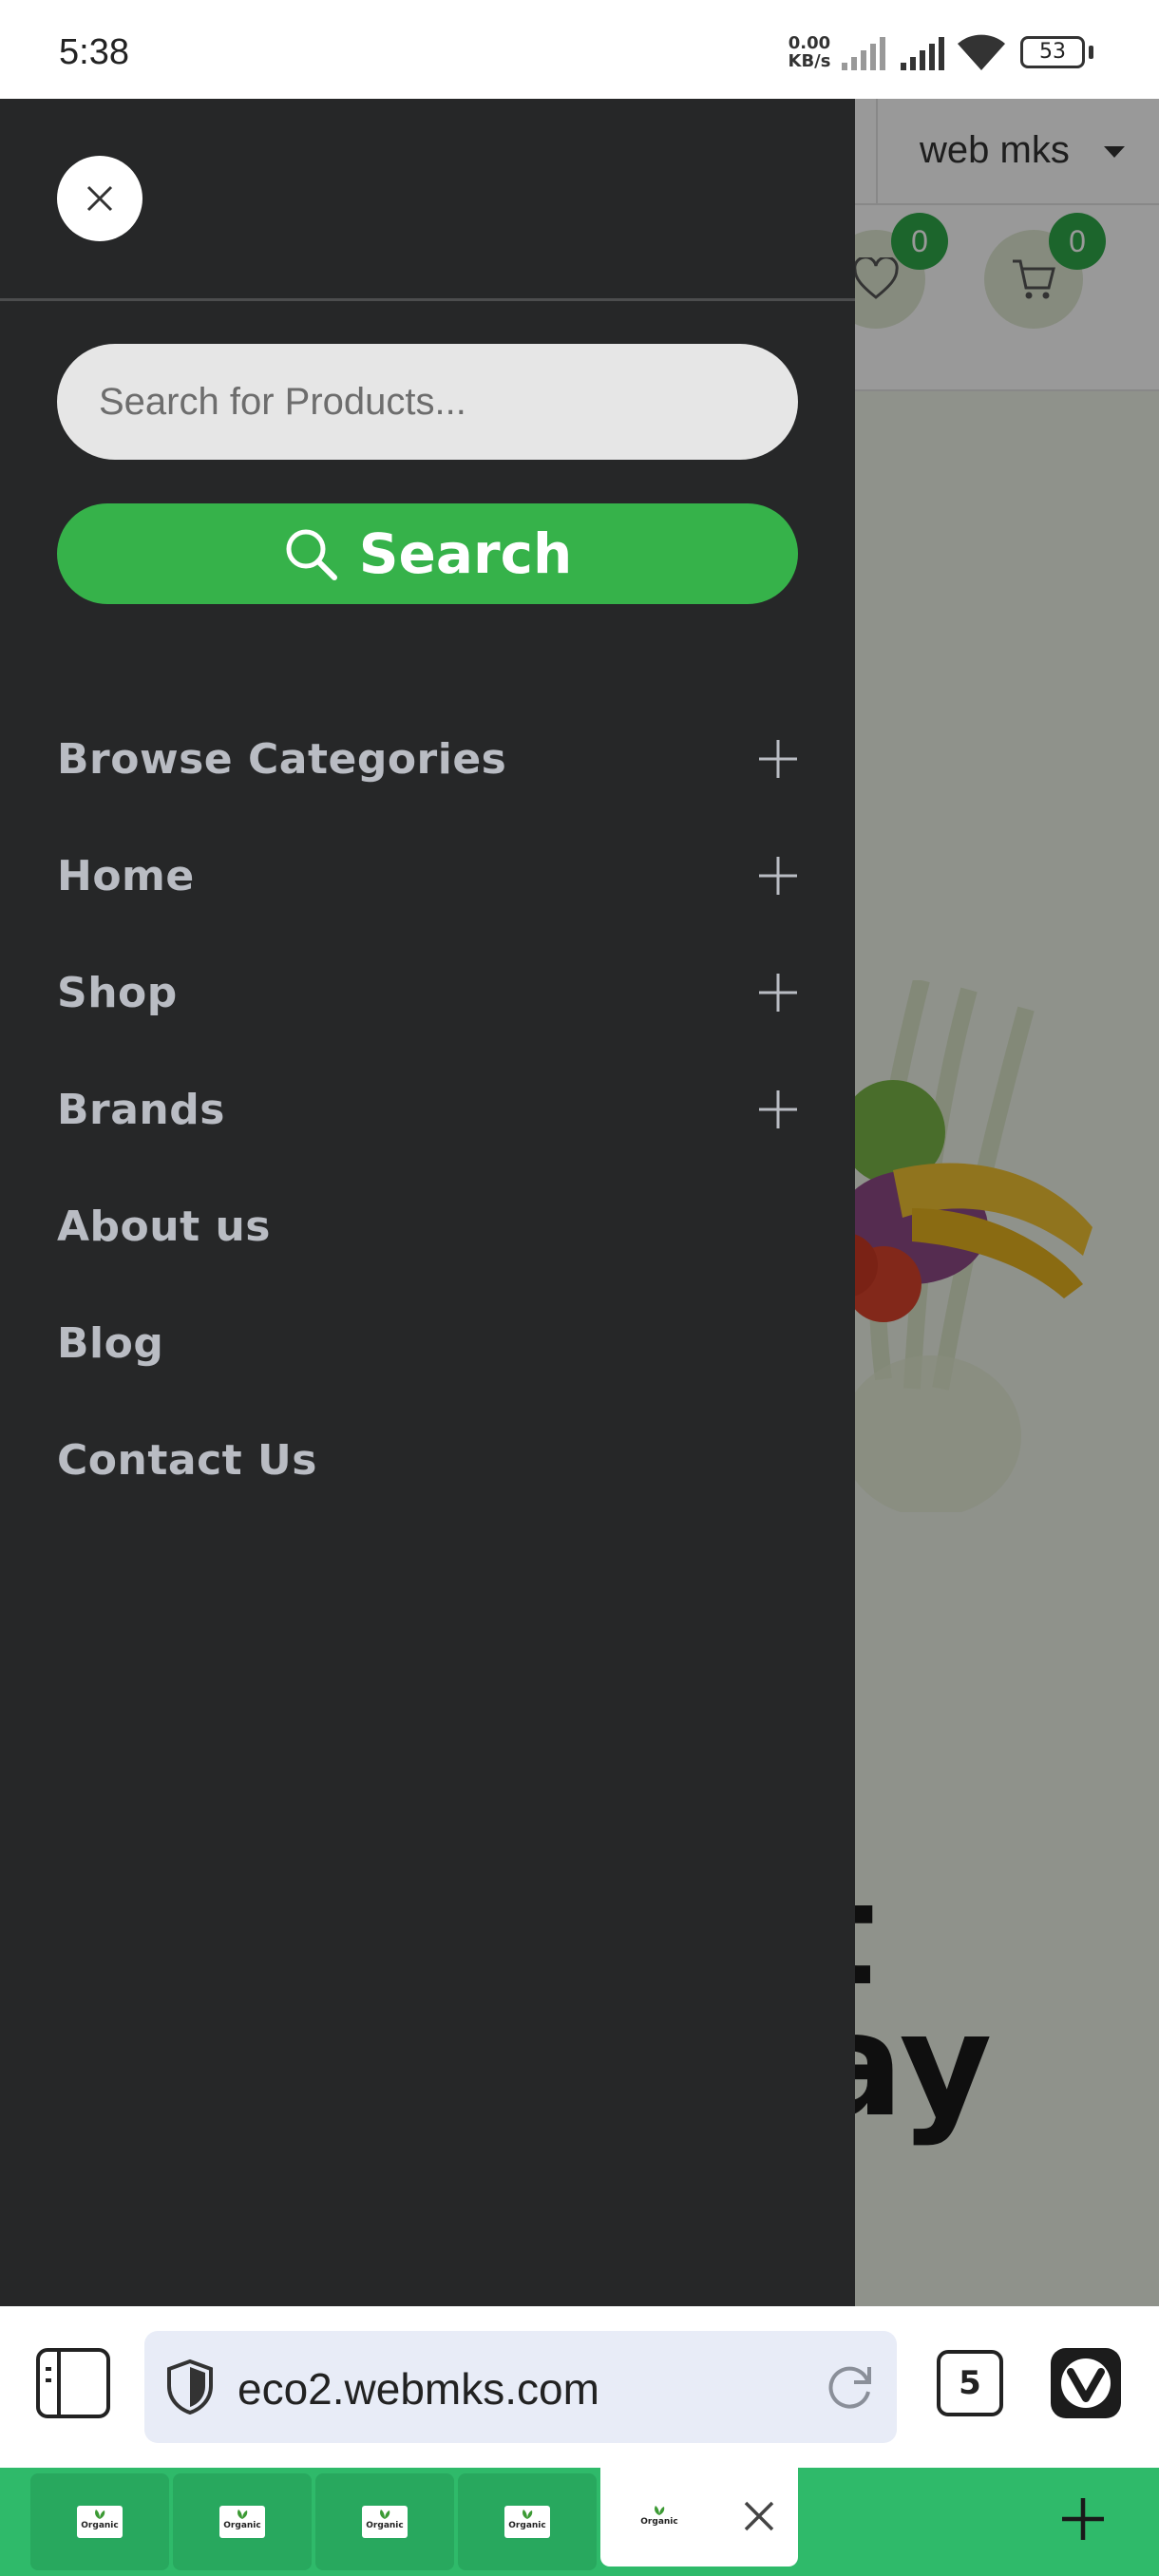  Describe the element at coordinates (94, 52) in the screenshot. I see `status-time: 5:38` at that location.